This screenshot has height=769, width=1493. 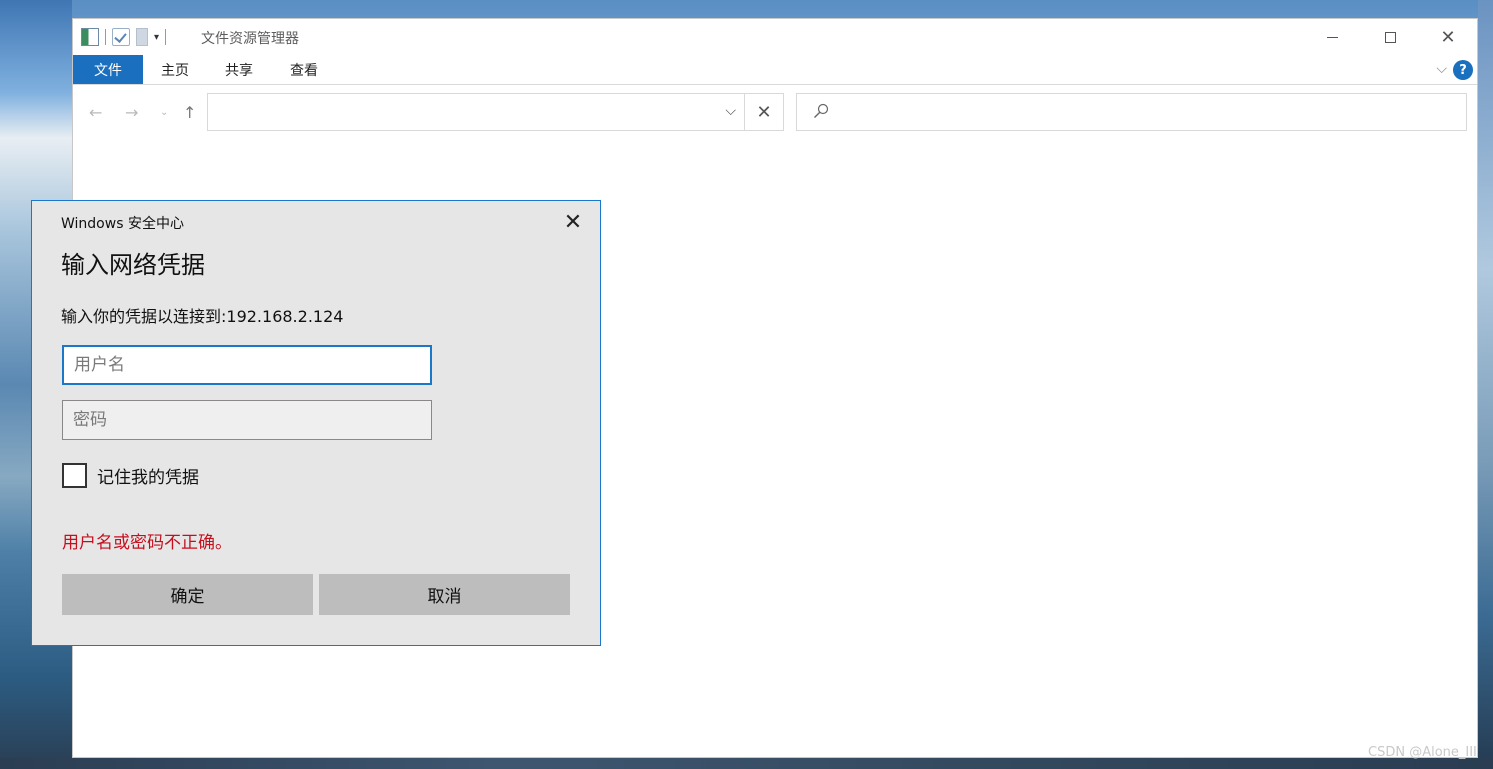 What do you see at coordinates (1422, 752) in the screenshot?
I see `watermark-text: CSDN @Alone_III` at bounding box center [1422, 752].